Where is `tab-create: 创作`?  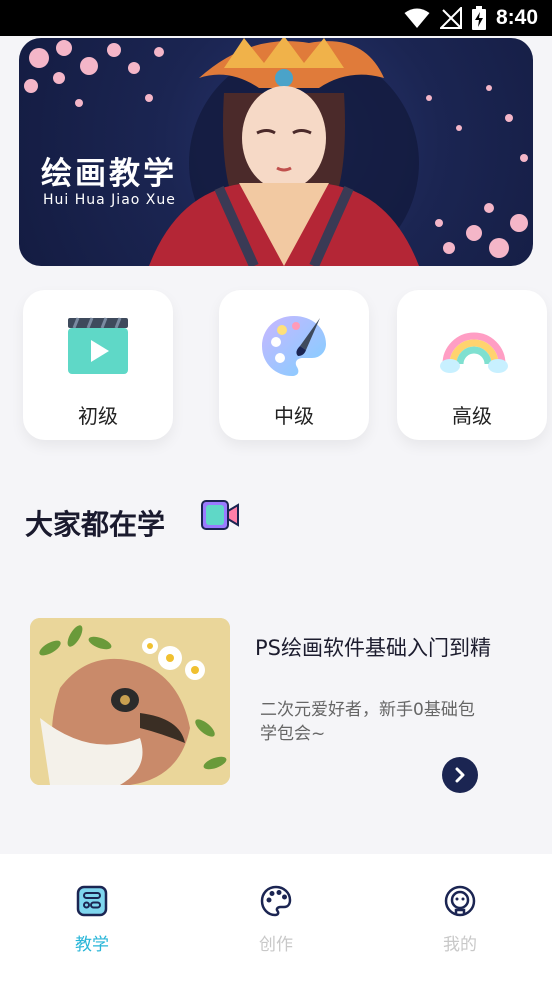 tab-create: 创作 is located at coordinates (276, 924).